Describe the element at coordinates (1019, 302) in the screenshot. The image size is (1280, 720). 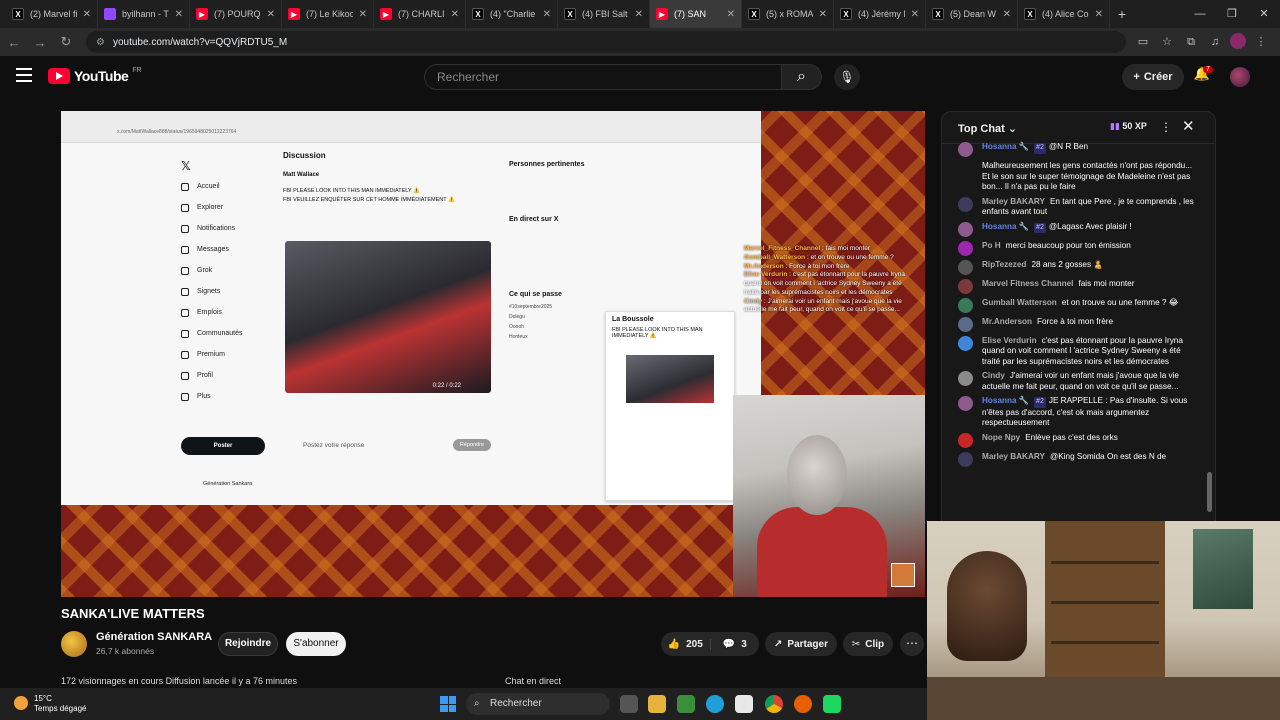
I see `chat-author: Gumball Watterson` at that location.